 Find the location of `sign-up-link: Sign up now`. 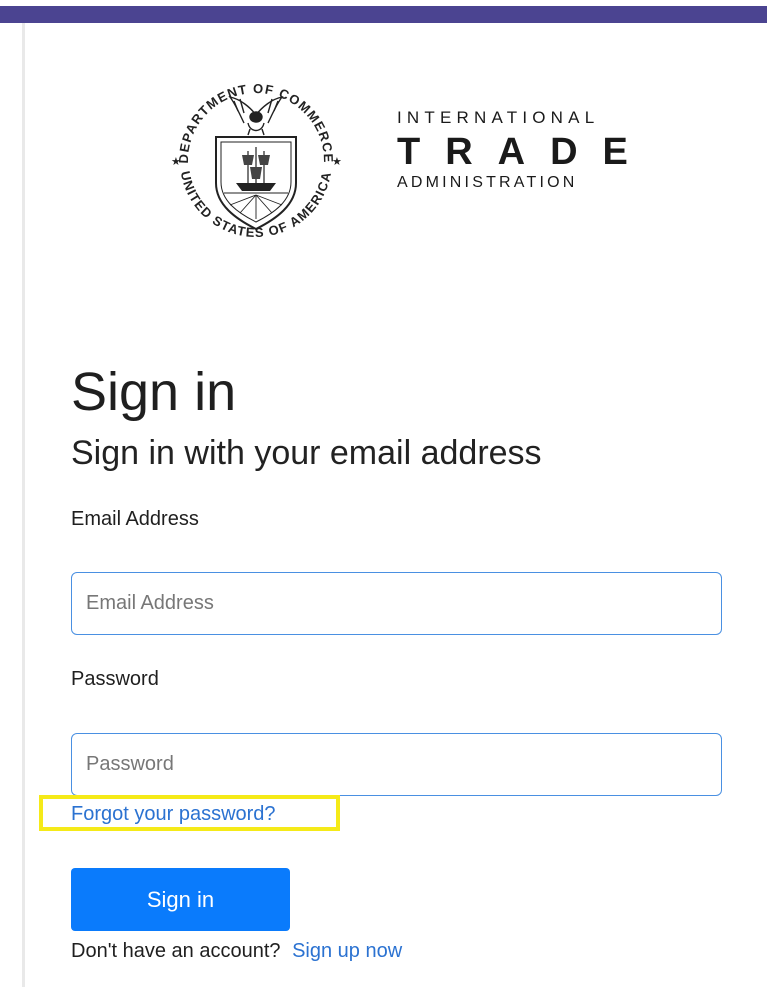

sign-up-link: Sign up now is located at coordinates (347, 951).